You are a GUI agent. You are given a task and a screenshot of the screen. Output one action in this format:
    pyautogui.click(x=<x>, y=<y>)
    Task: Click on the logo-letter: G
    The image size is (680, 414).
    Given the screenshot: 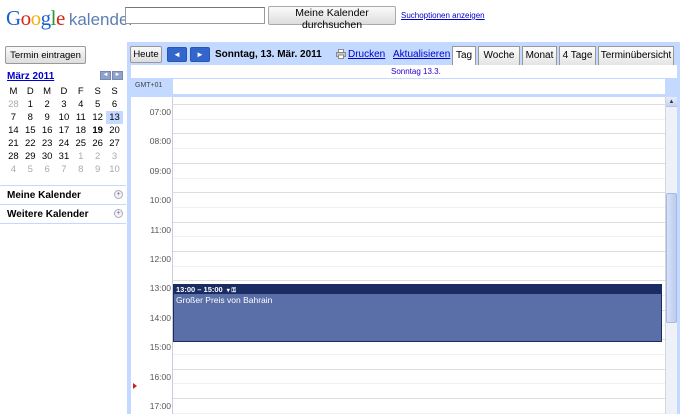 What is the action you would take?
    pyautogui.click(x=13, y=18)
    